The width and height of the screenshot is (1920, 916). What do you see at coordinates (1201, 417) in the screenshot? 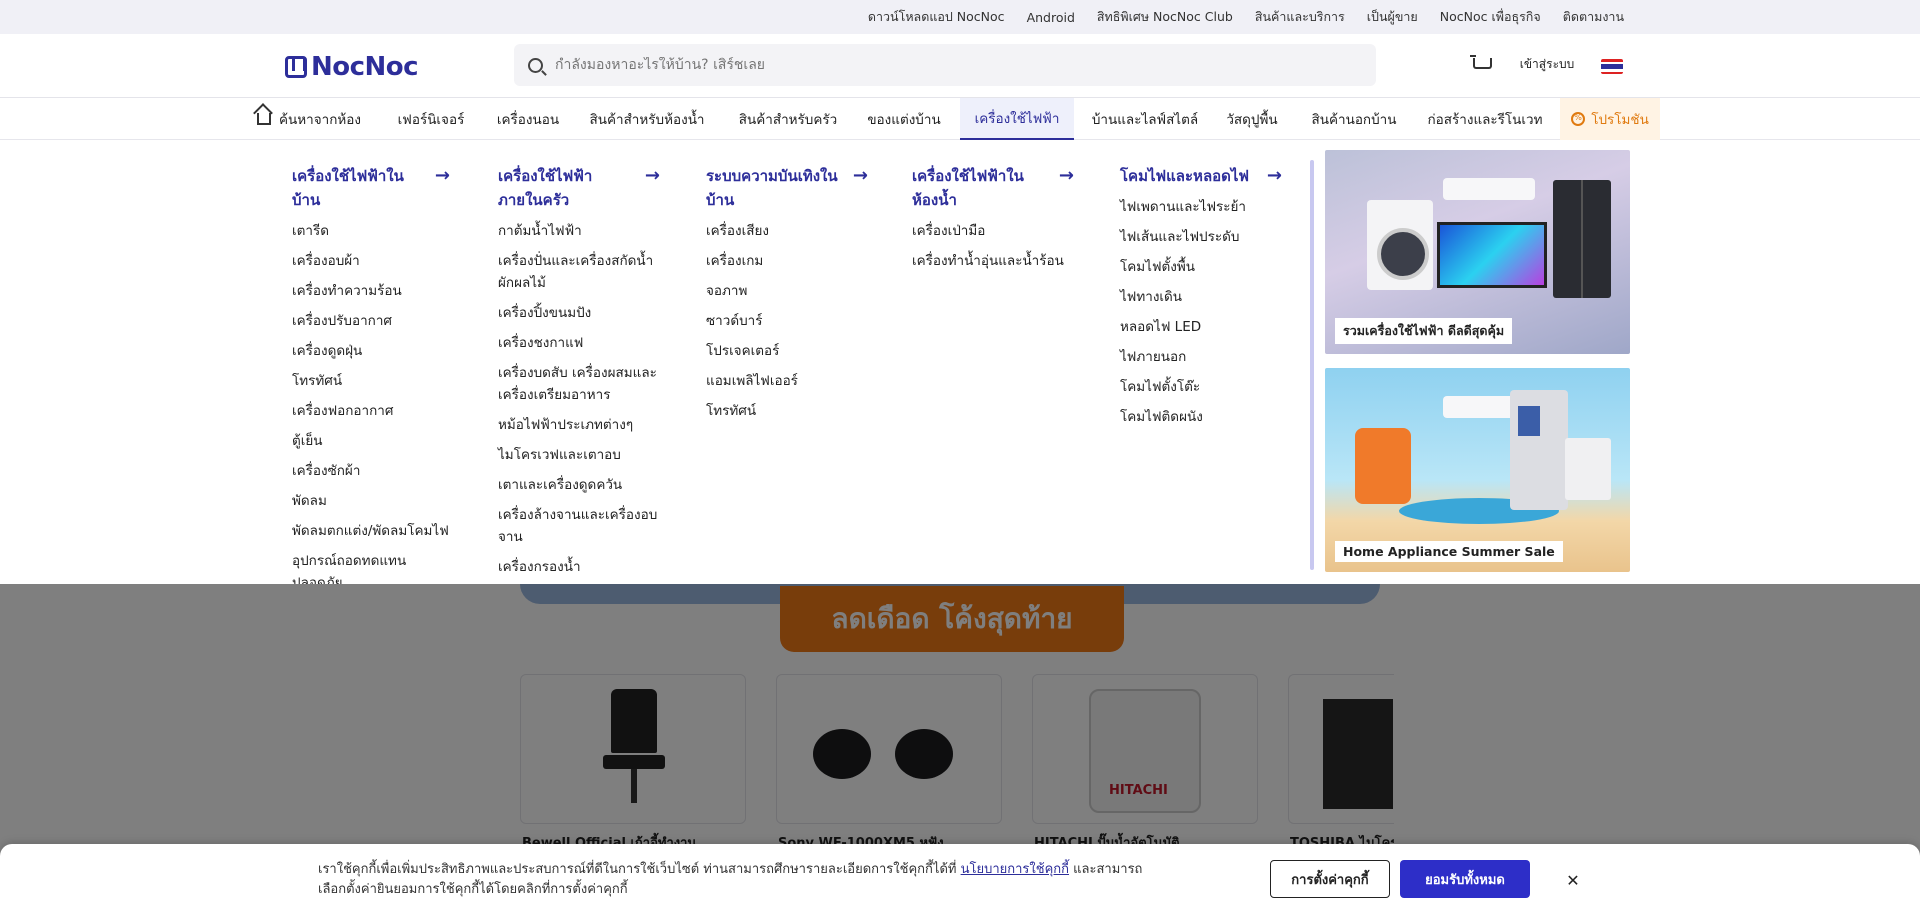
I see `menu-link: โคมไฟติดผนัง` at bounding box center [1201, 417].